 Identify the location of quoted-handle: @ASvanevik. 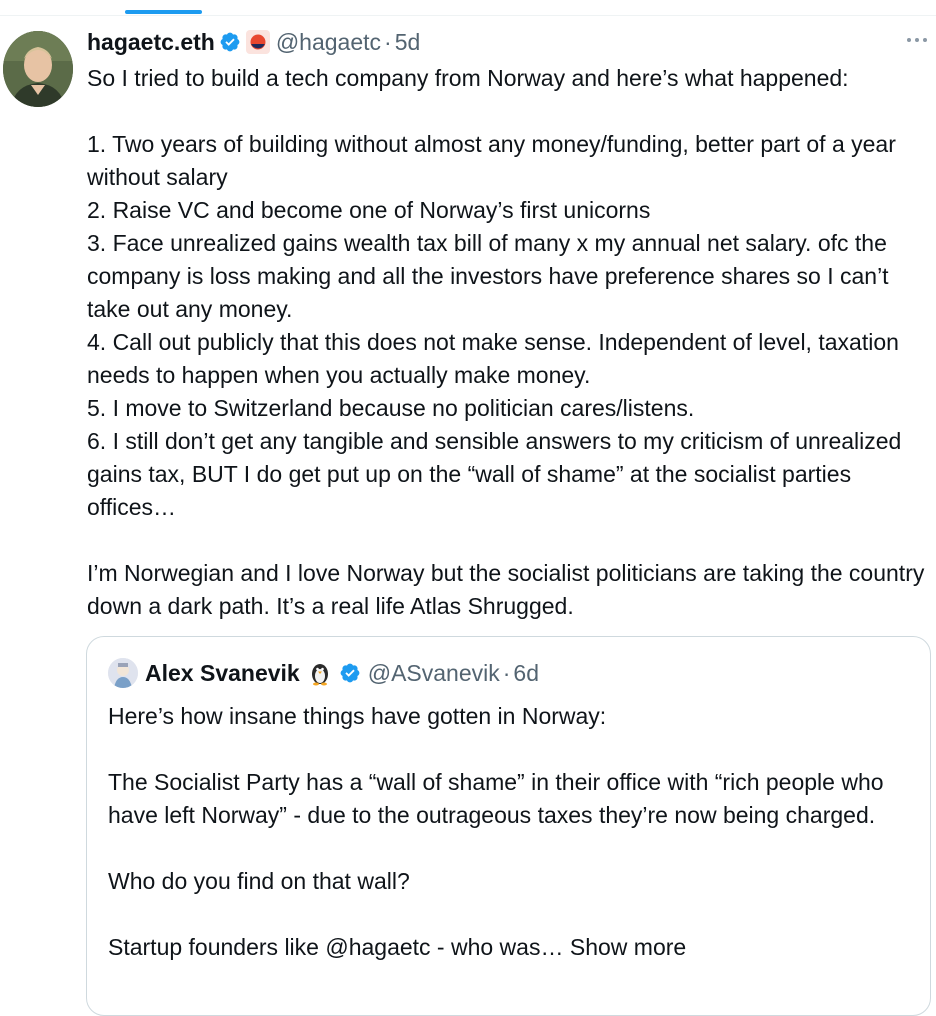
(434, 673).